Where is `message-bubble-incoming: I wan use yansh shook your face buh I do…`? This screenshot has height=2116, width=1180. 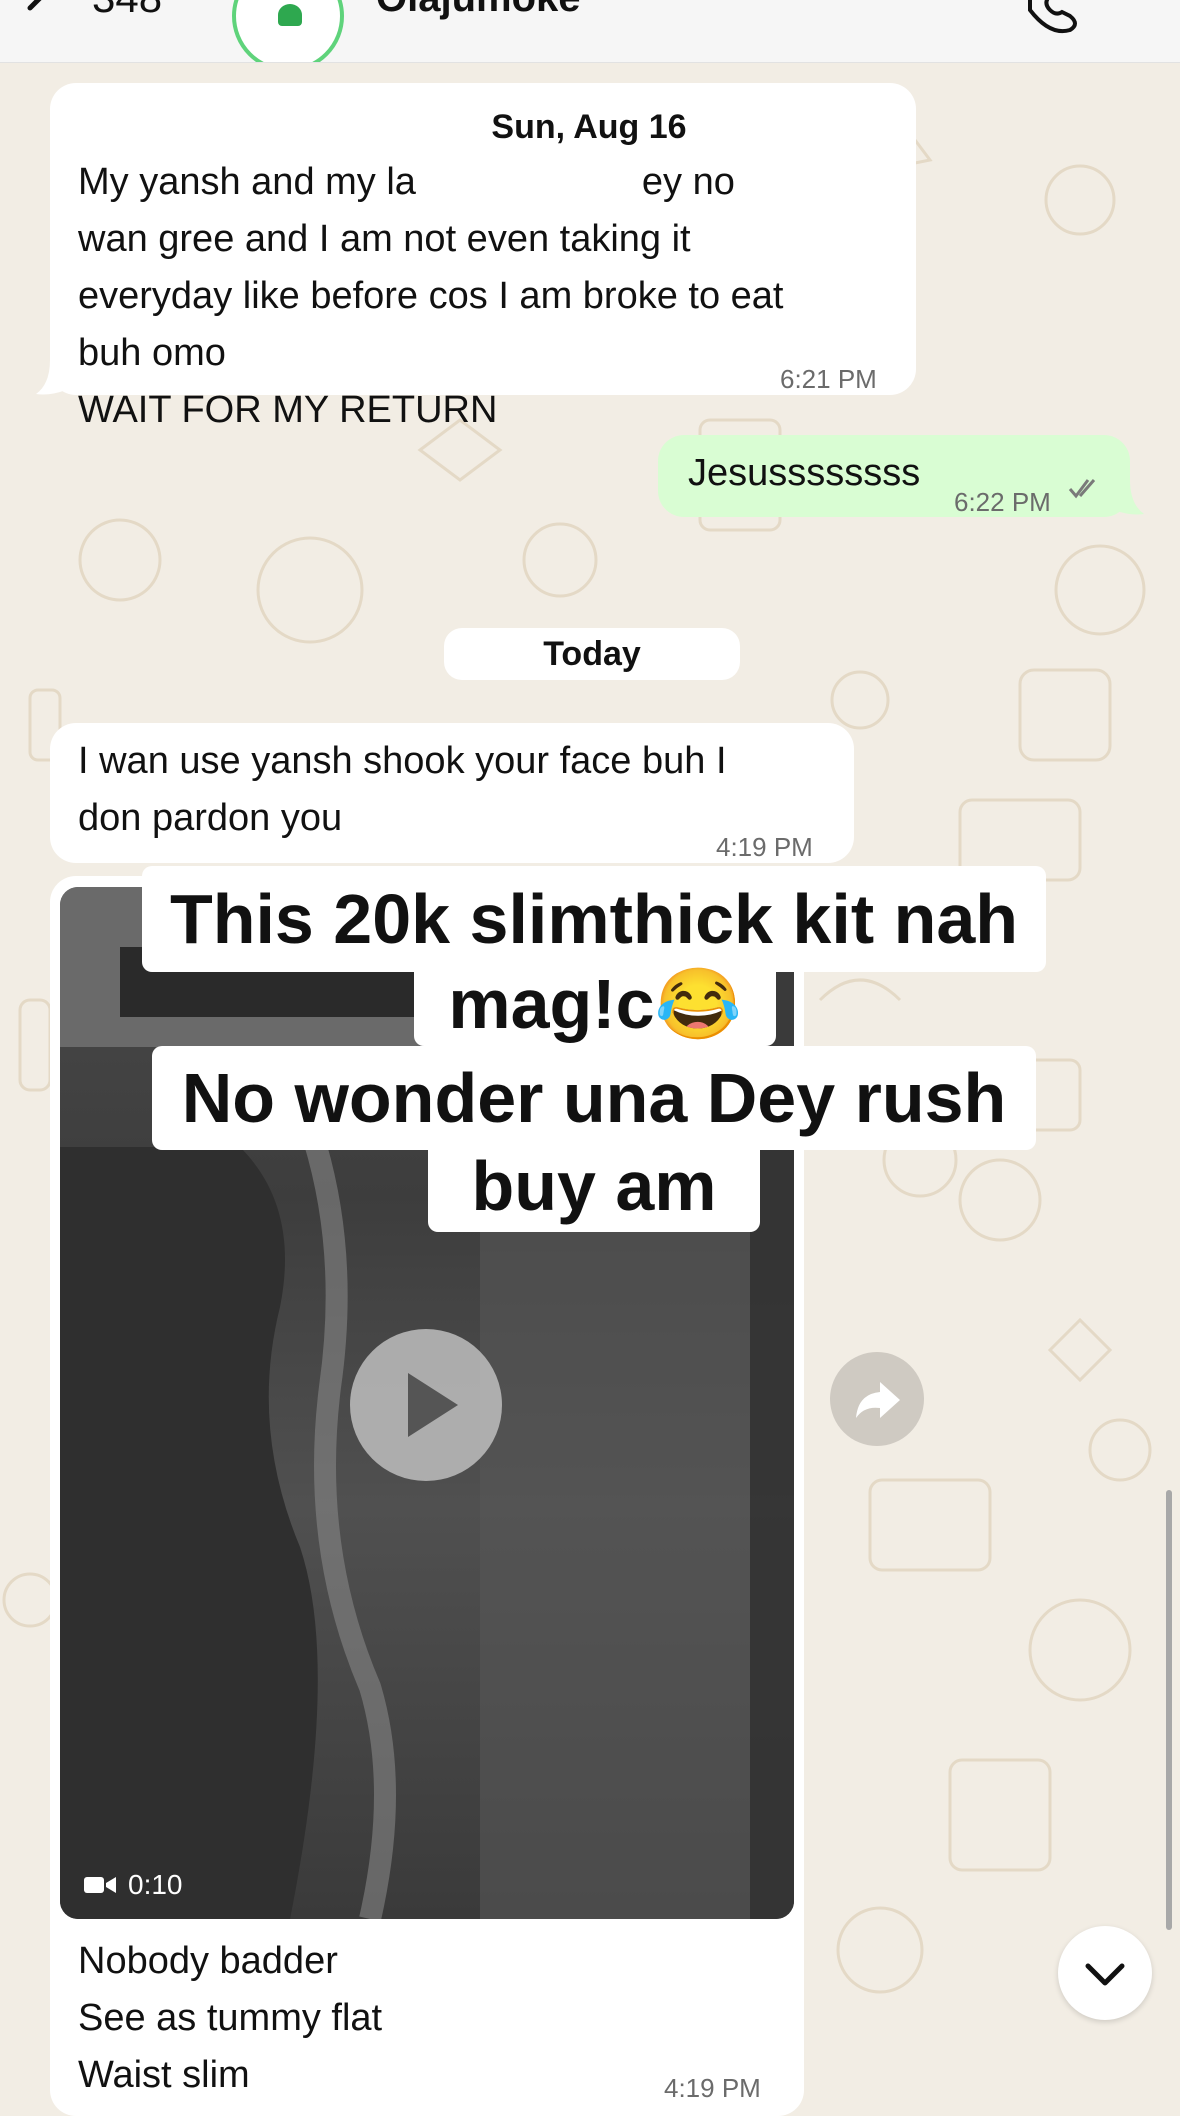 message-bubble-incoming: I wan use yansh shook your face buh I do… is located at coordinates (452, 793).